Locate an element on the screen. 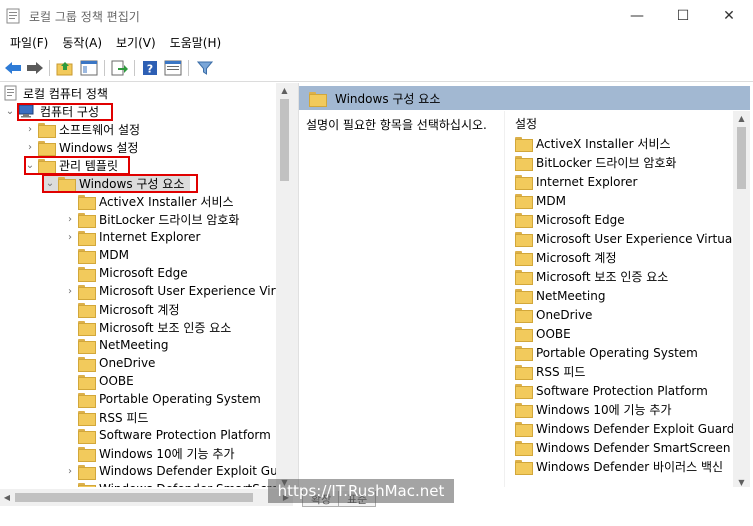  tree-vertical-scrollbar: ▲ ▼ is located at coordinates (284, 286).